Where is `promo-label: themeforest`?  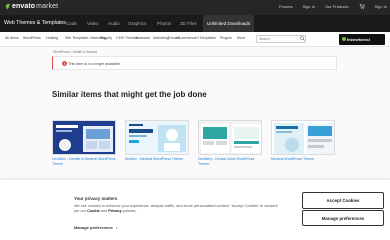
promo-label: themeforest is located at coordinates (358, 39).